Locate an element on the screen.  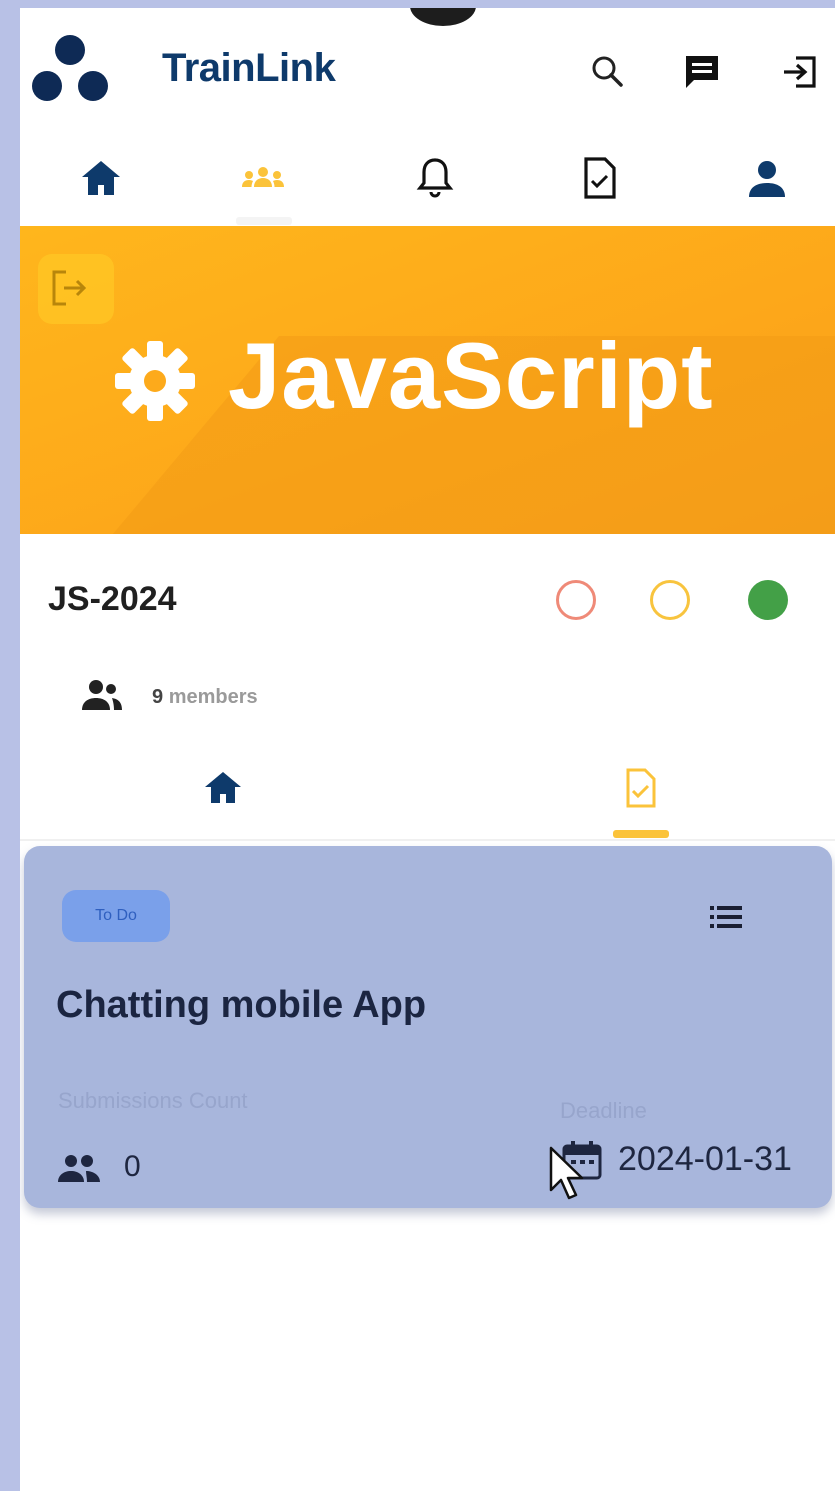
submissions-label: Submissions Count is located at coordinates (153, 1100).